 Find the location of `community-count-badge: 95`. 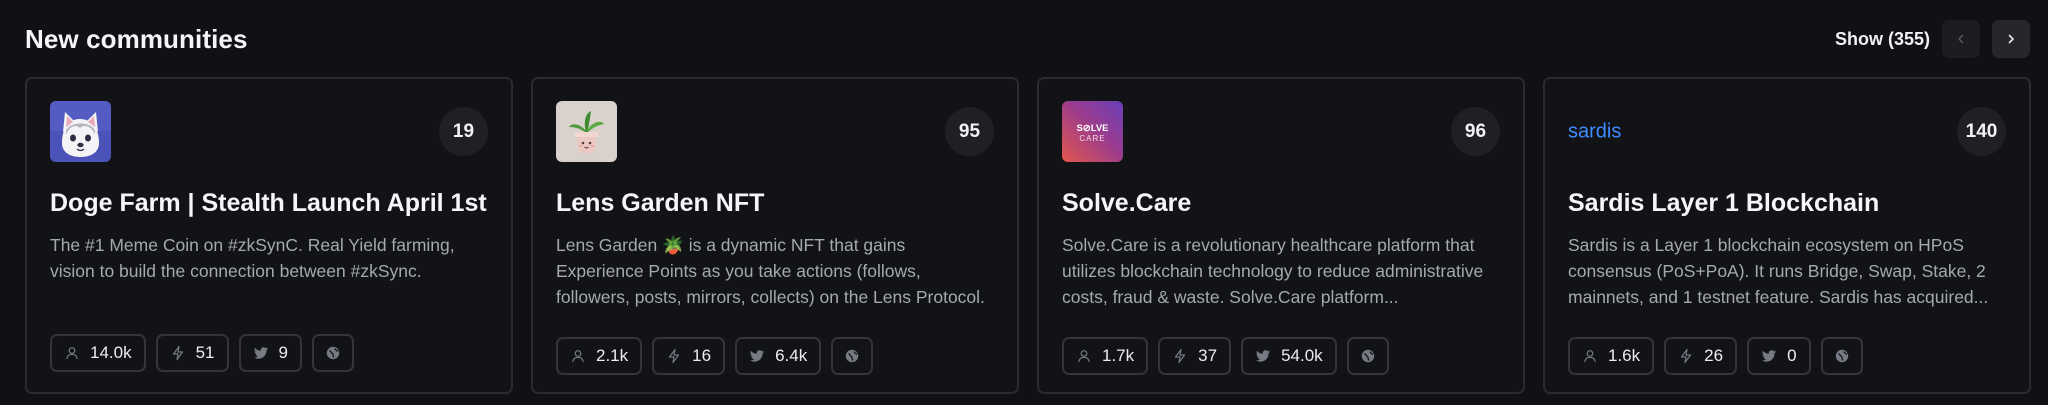

community-count-badge: 95 is located at coordinates (969, 131).